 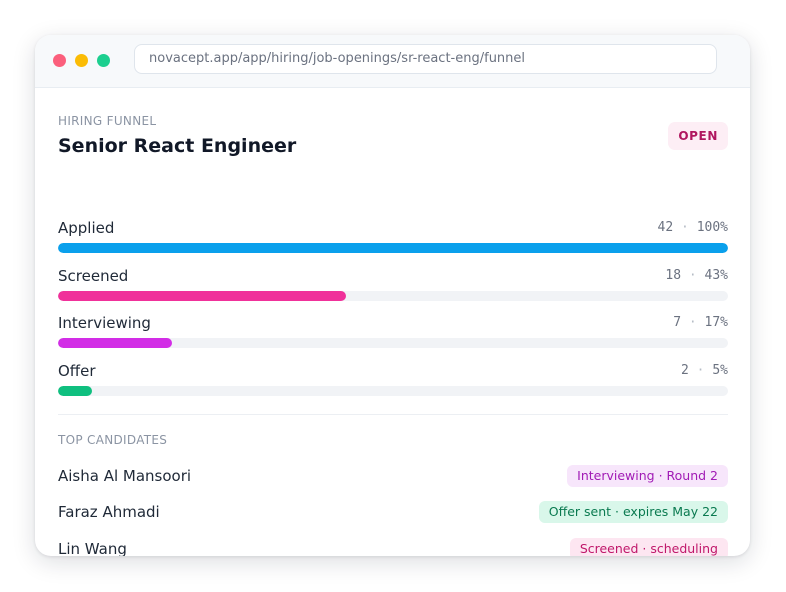 I want to click on funnel-stage-offer: Offer 2 · 5%, so click(x=393, y=382).